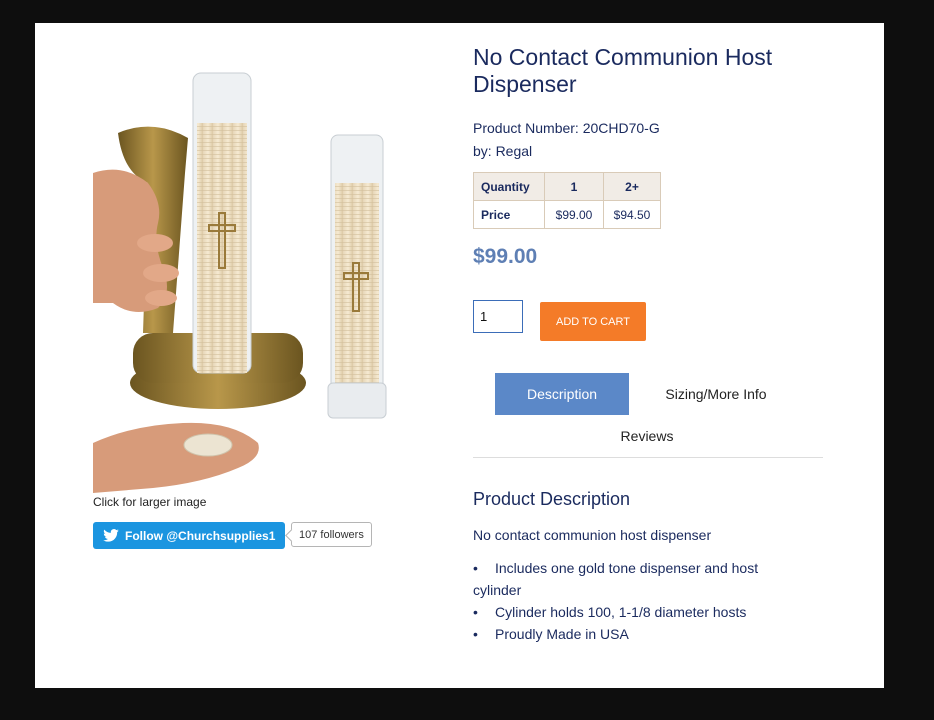 The height and width of the screenshot is (720, 934). Describe the element at coordinates (632, 186) in the screenshot. I see `table-cell: 2+` at that location.